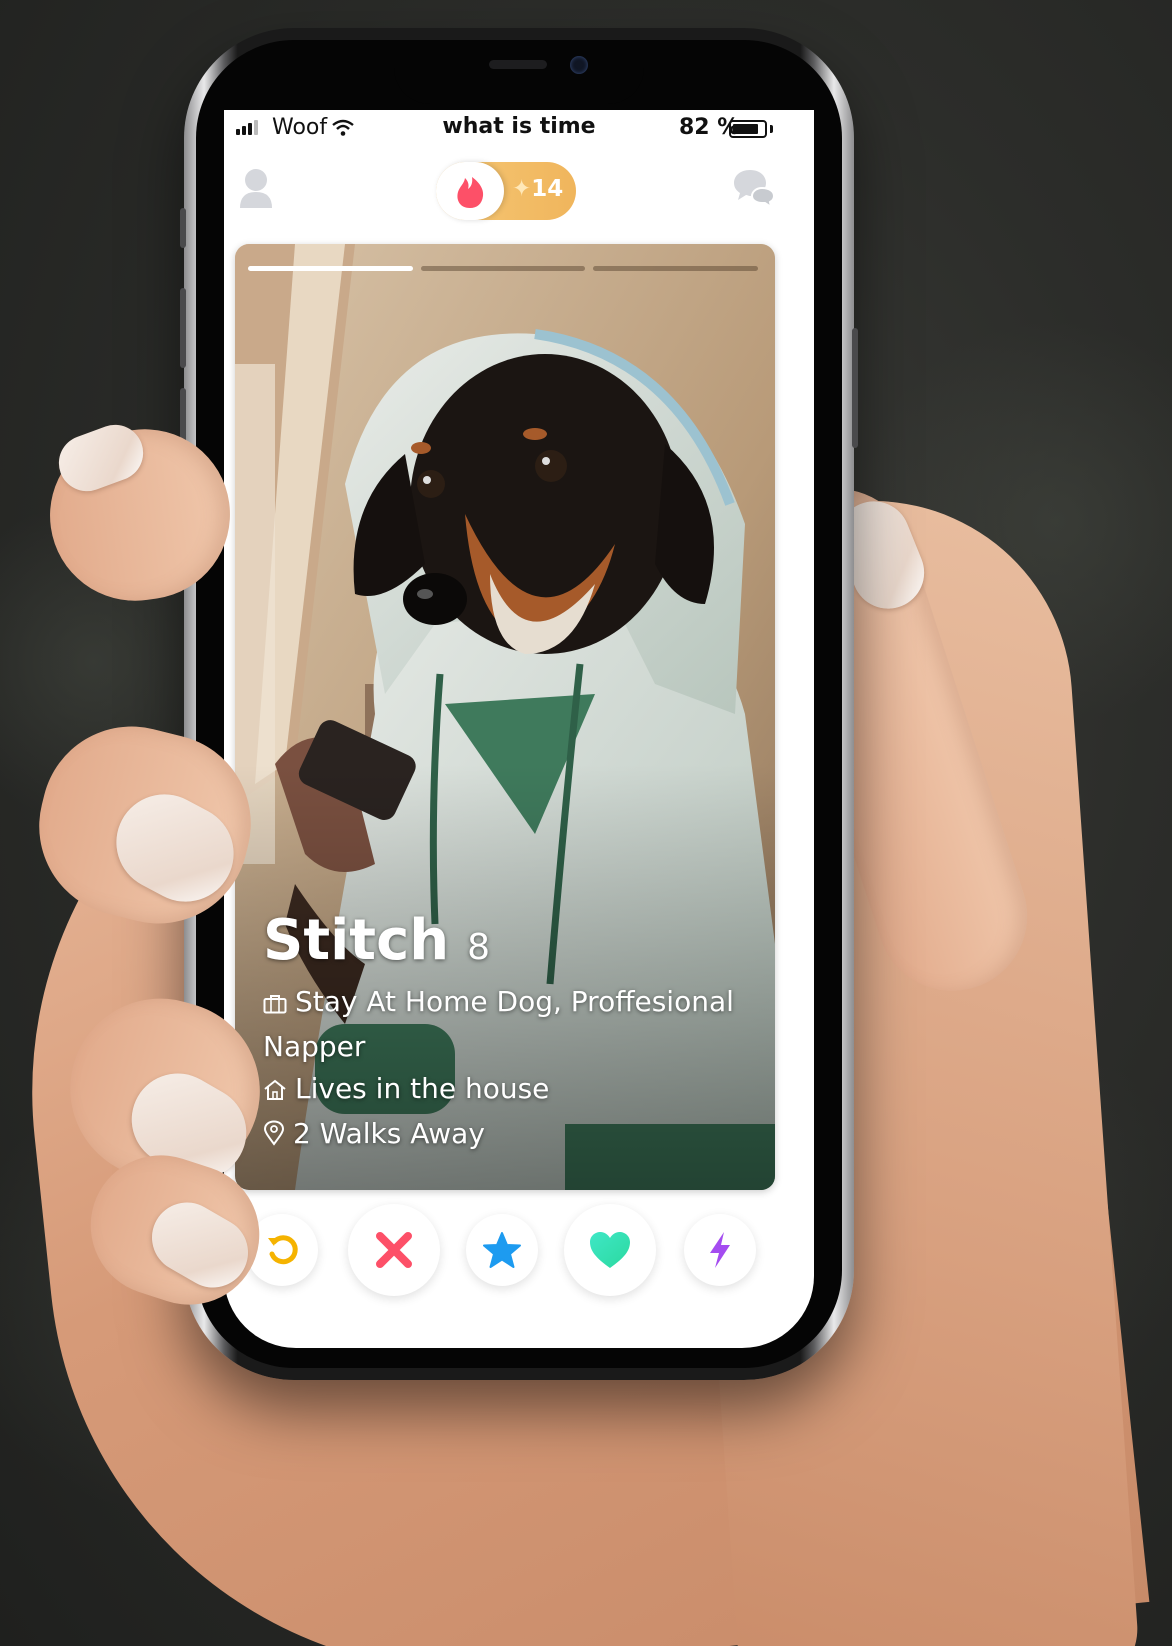 This screenshot has height=1646, width=1172. Describe the element at coordinates (522, 189) in the screenshot. I see `sparkle-icon: ✦` at that location.